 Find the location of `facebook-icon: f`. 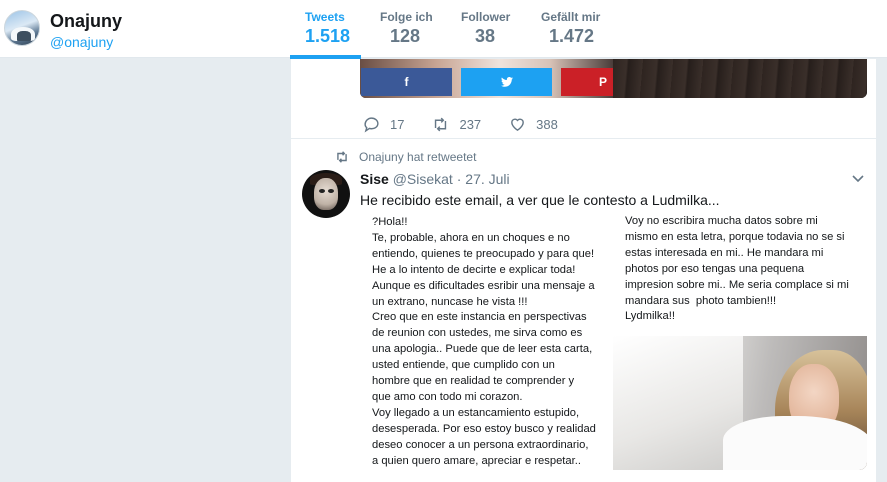

facebook-icon: f is located at coordinates (406, 82).